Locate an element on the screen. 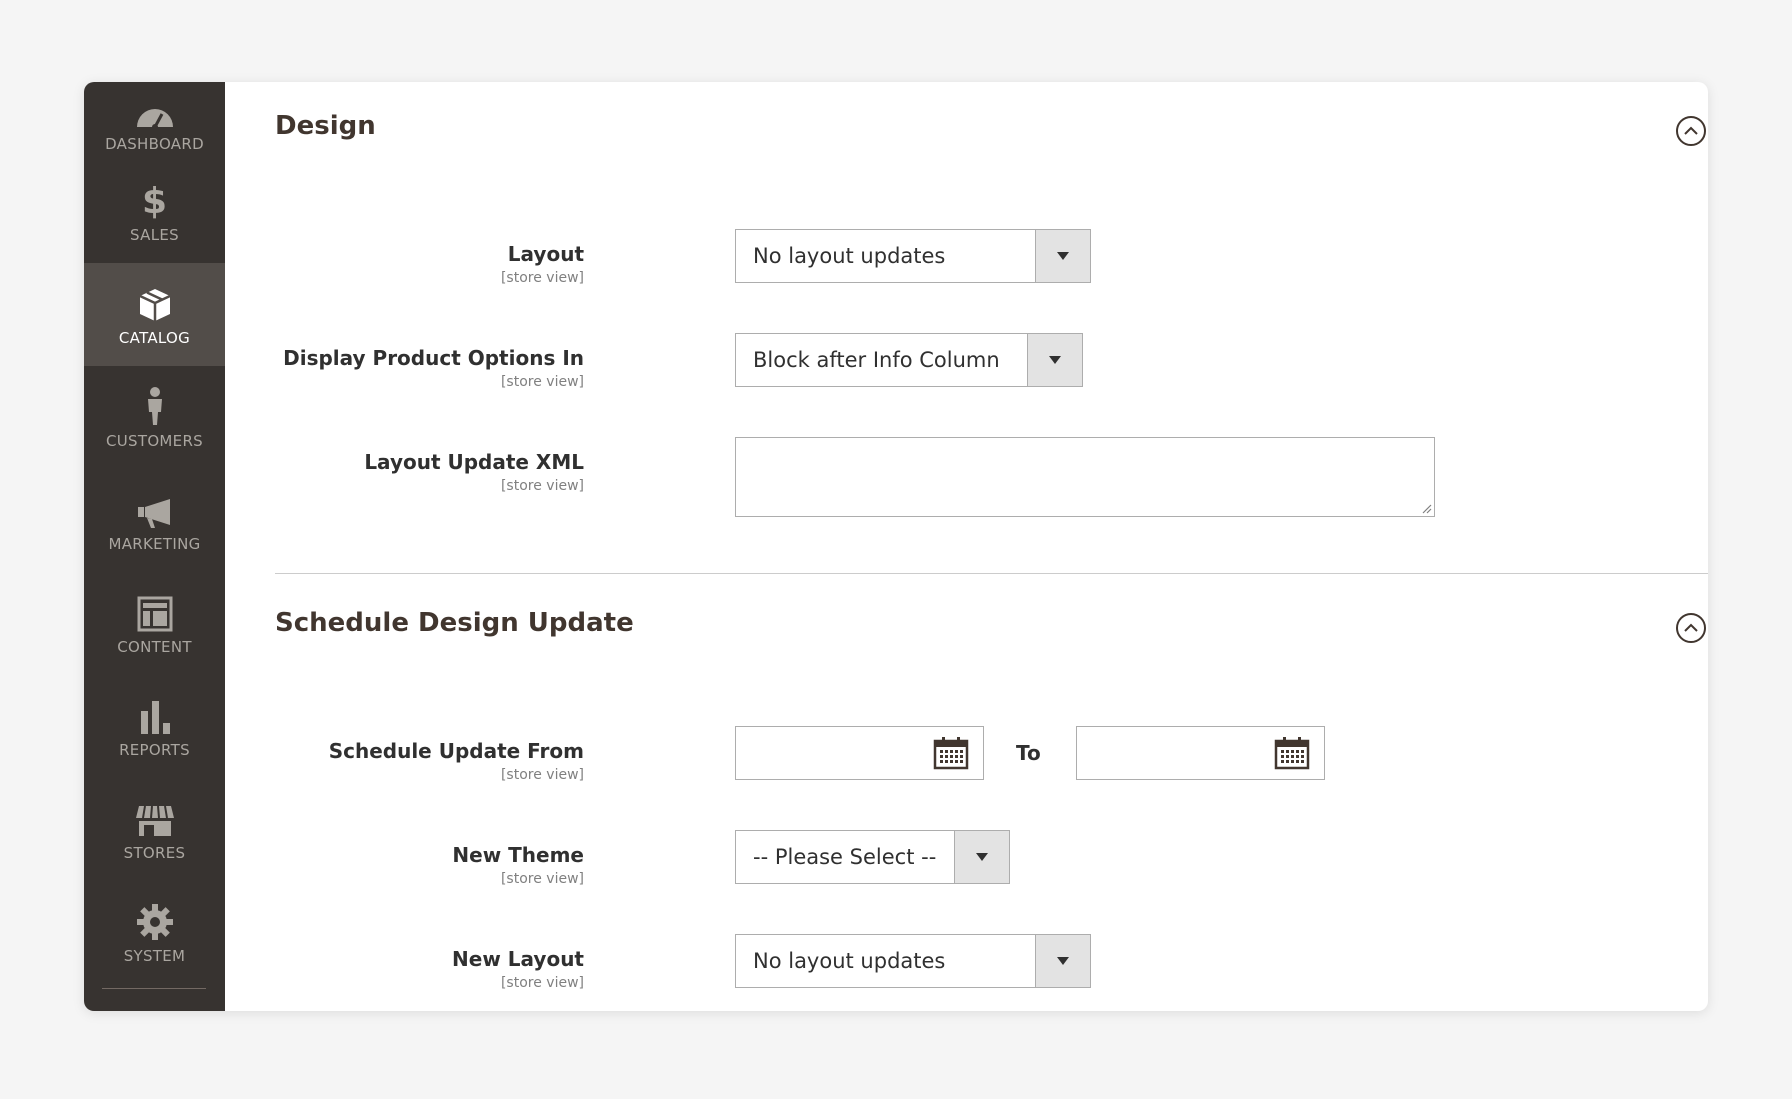 Image resolution: width=1792 pixels, height=1099 pixels. field-label-layout-xml: Layout Update XML [store view] is located at coordinates (404, 472).